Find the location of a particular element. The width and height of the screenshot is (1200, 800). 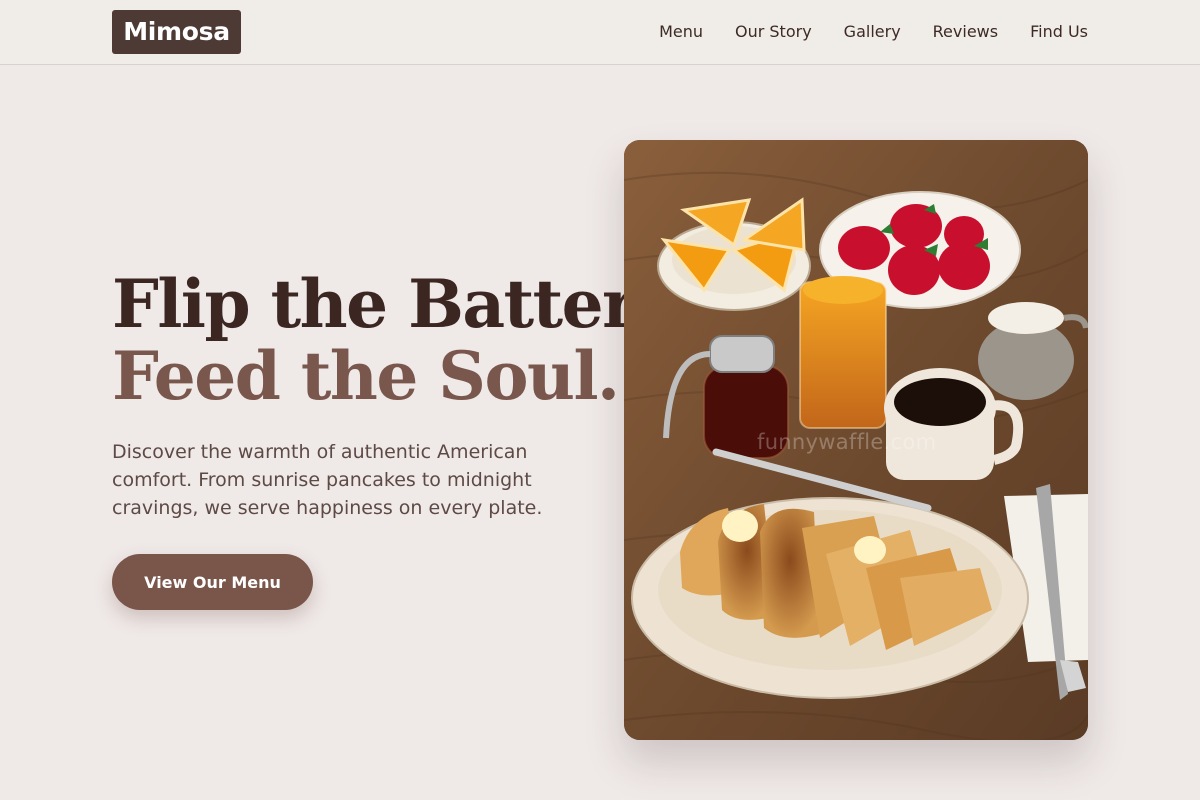

brand-logo: Mimosa is located at coordinates (176, 32).